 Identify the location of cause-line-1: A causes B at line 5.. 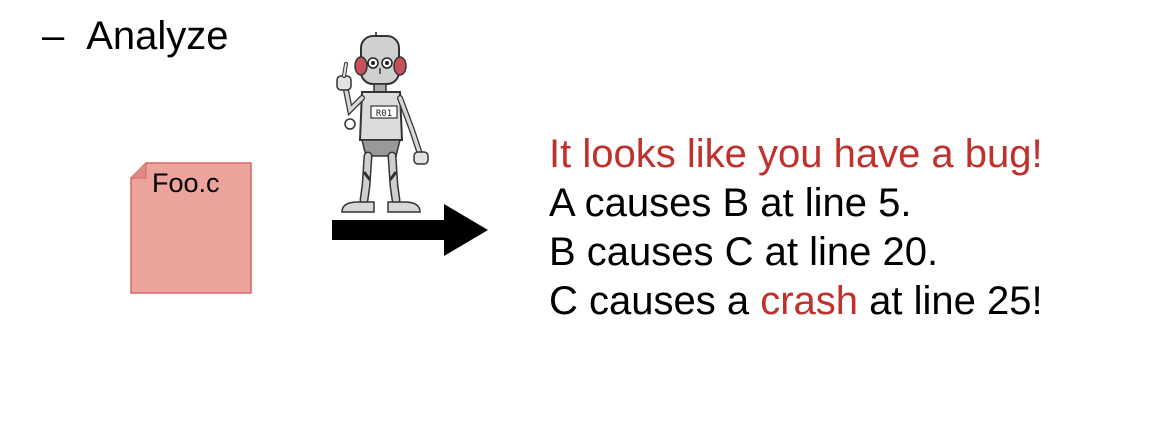
(730, 203).